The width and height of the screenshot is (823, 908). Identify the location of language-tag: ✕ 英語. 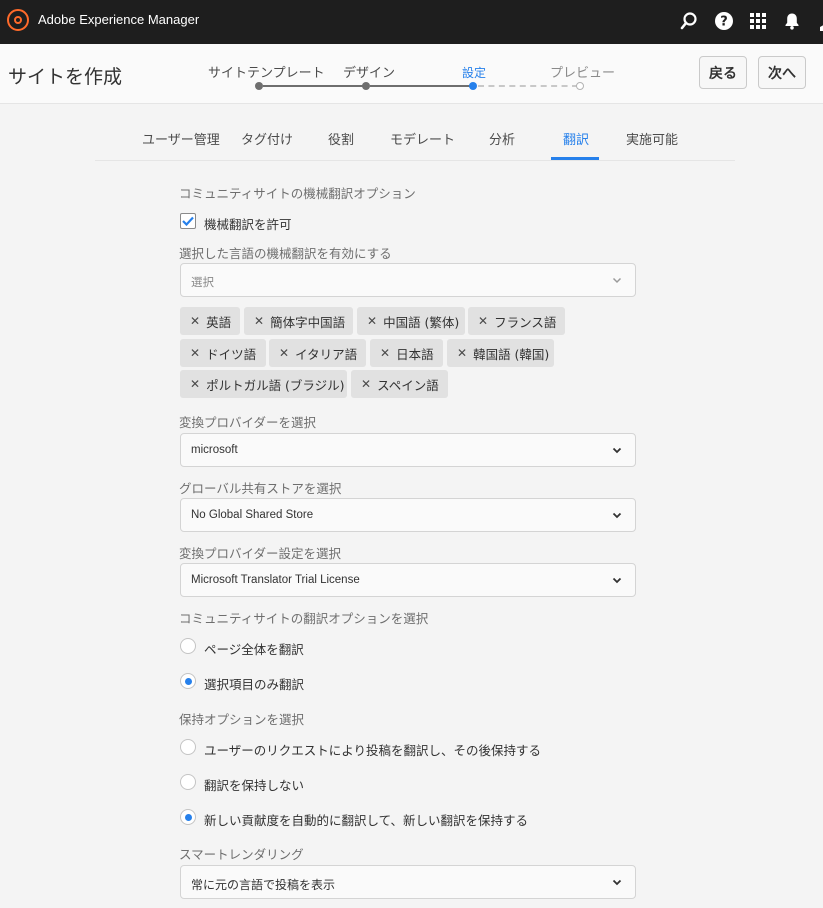
(210, 321).